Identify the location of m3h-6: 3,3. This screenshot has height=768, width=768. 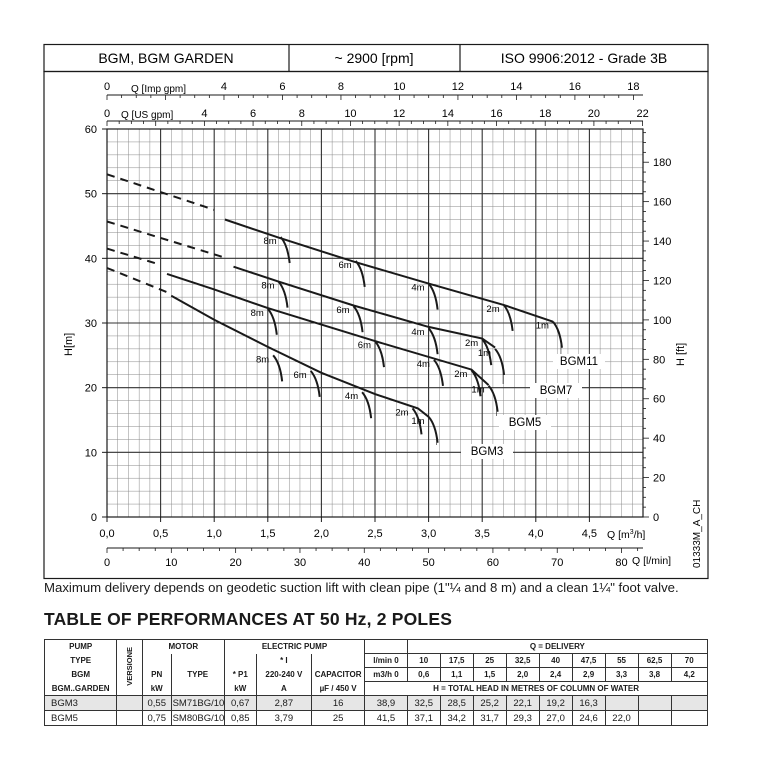
(621, 674).